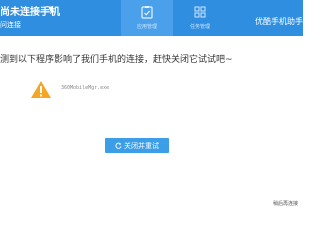 The width and height of the screenshot is (320, 240). I want to click on grid-icon, so click(200, 12).